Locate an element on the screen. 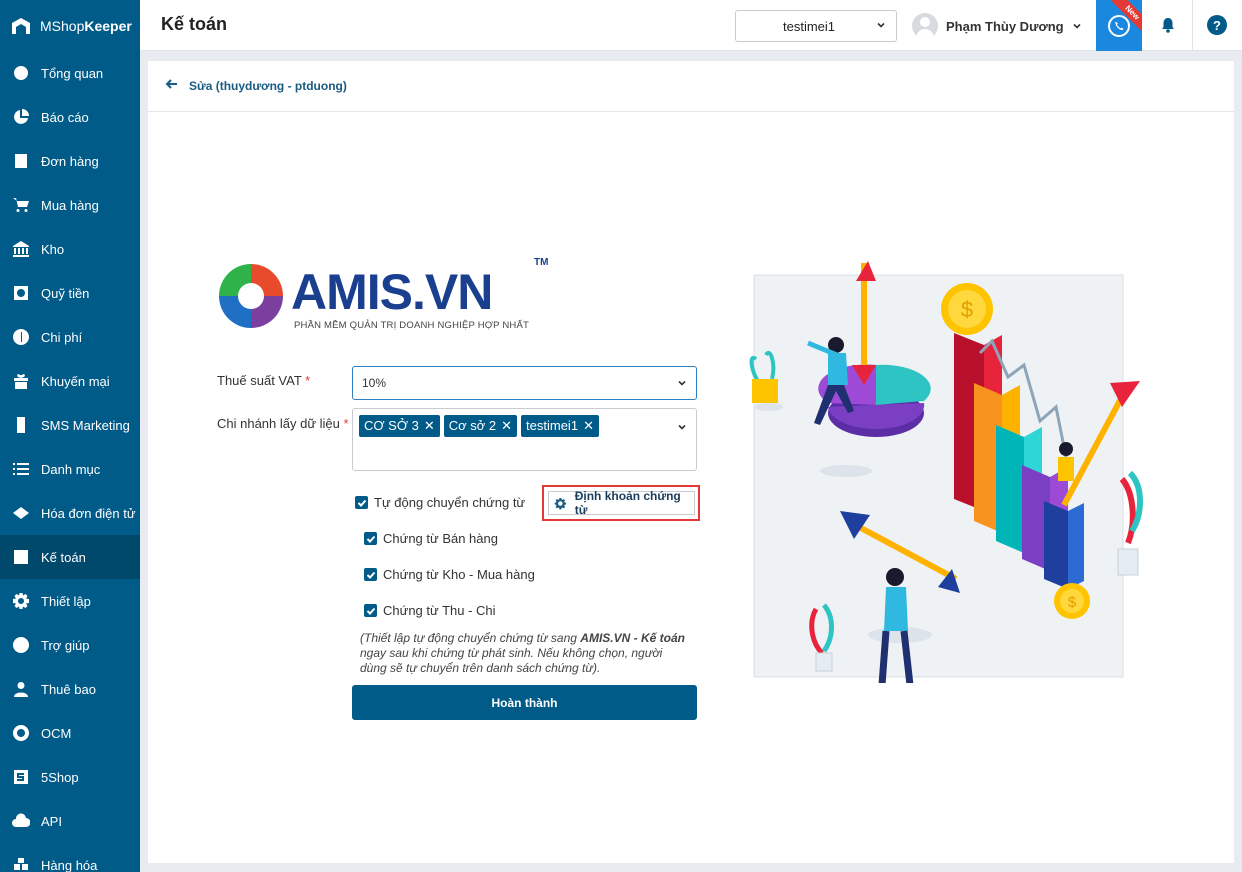  notification-button is located at coordinates (1168, 25).